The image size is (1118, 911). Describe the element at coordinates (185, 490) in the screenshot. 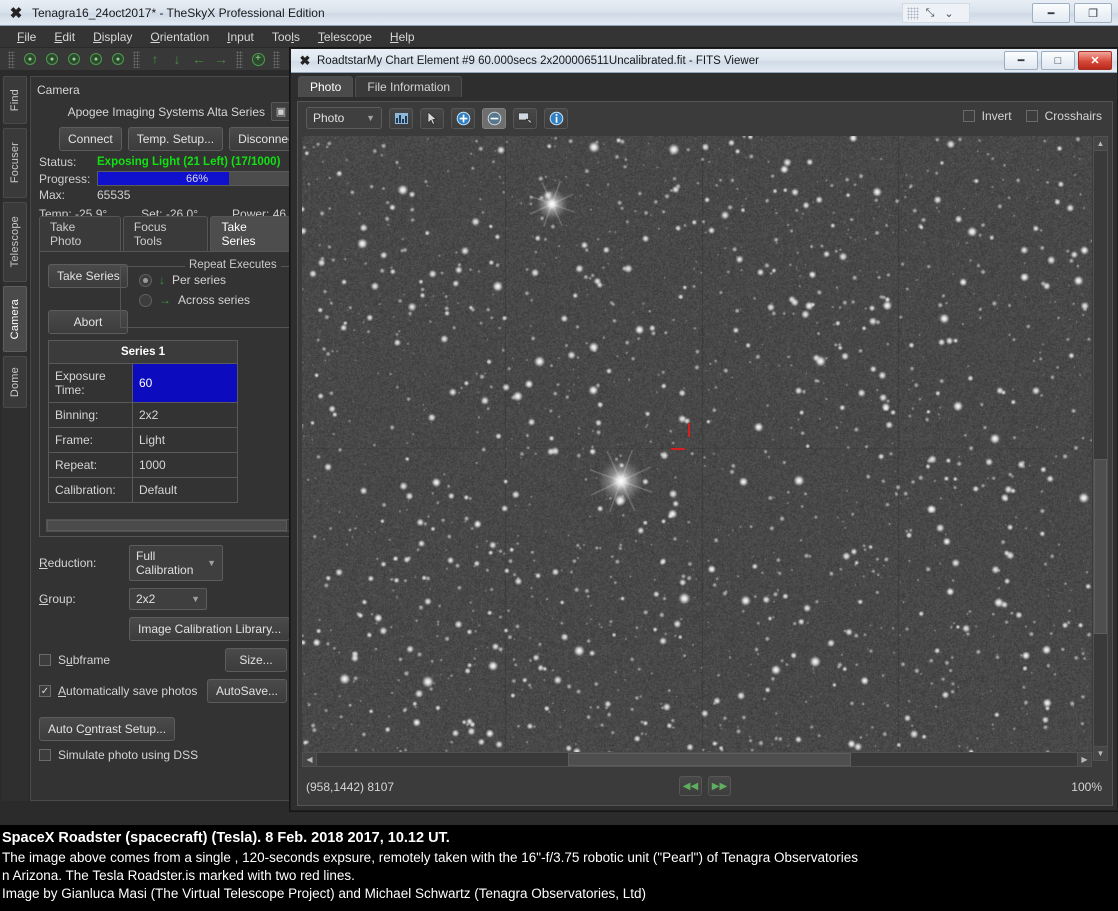

I see `row-value-calibration: Default` at that location.